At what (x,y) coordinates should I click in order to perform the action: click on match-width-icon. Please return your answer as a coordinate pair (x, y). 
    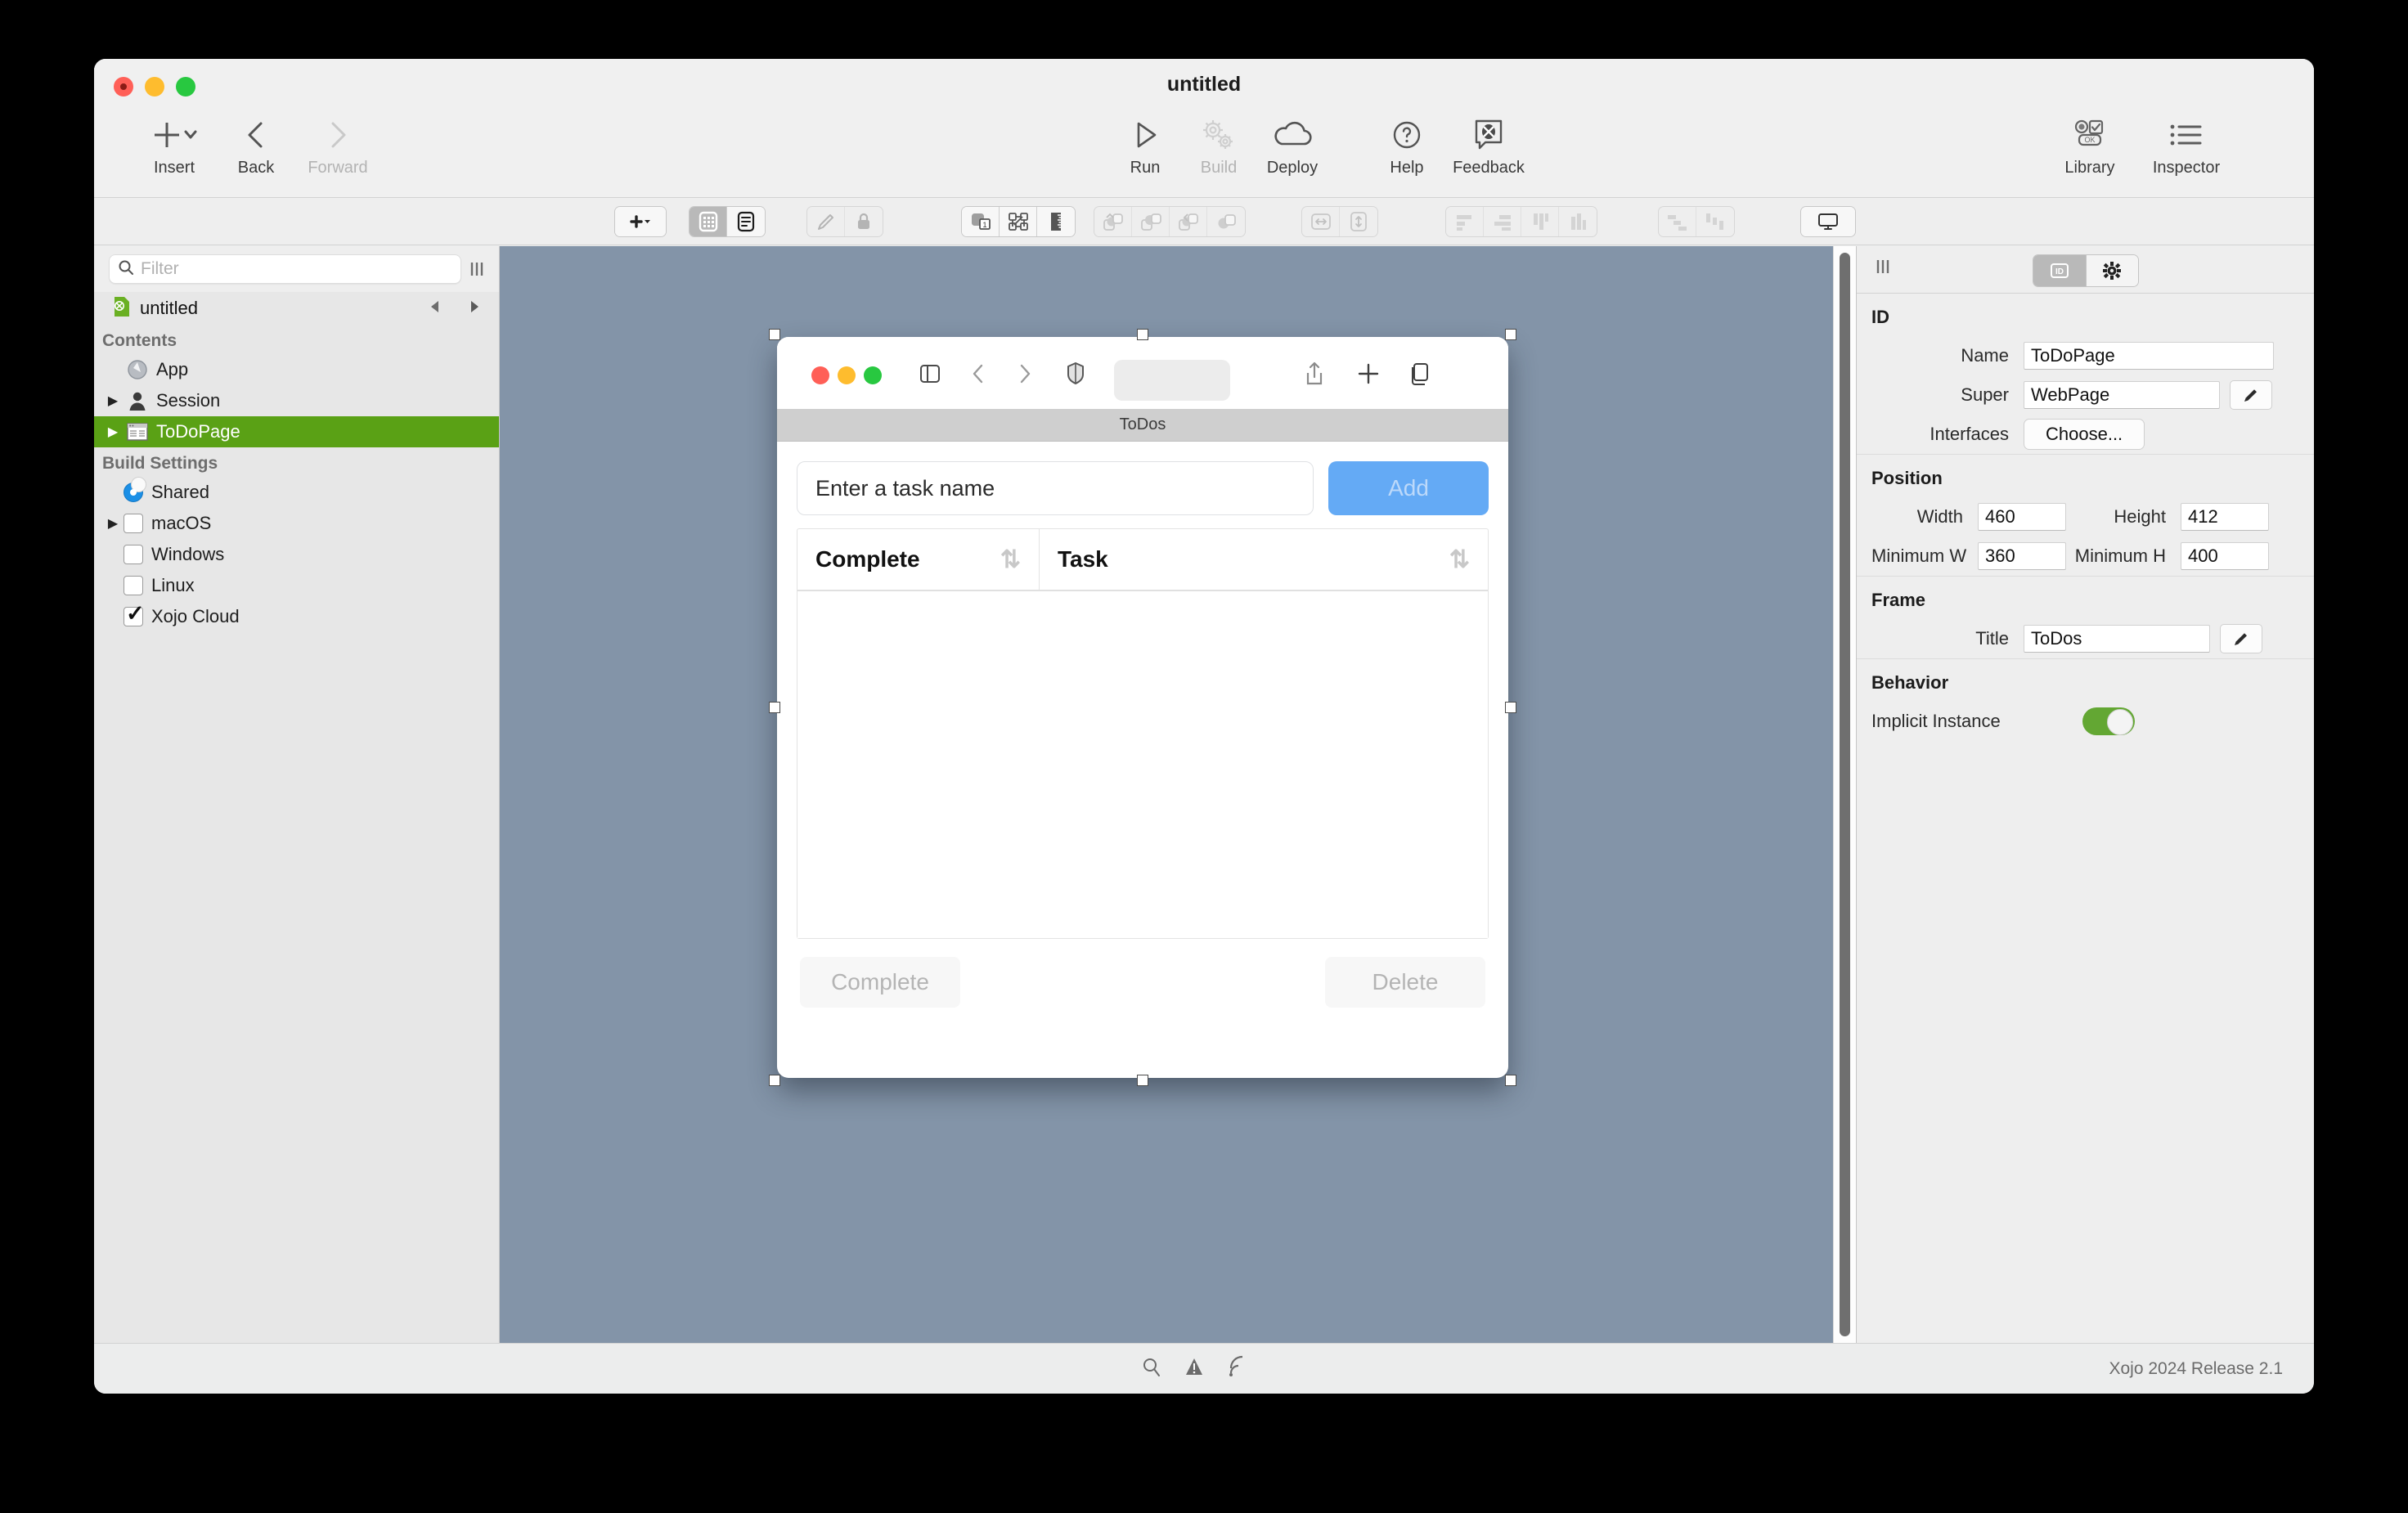
    Looking at the image, I should click on (1321, 221).